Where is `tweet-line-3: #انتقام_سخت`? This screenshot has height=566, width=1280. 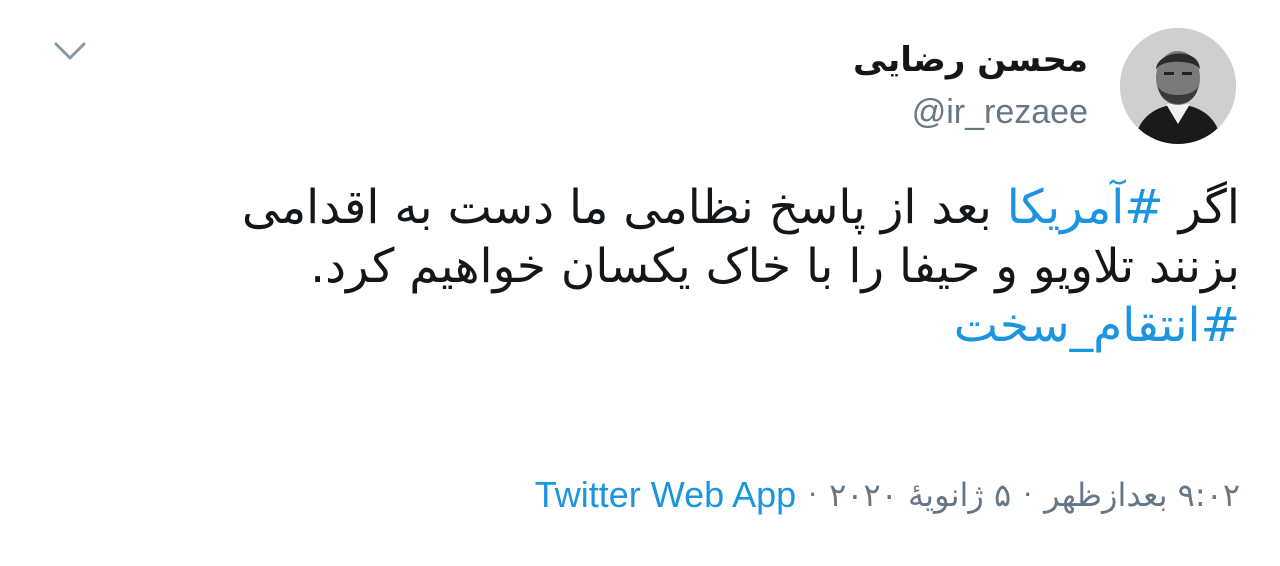
tweet-line-3: #انتقام_سخت is located at coordinates (640, 325).